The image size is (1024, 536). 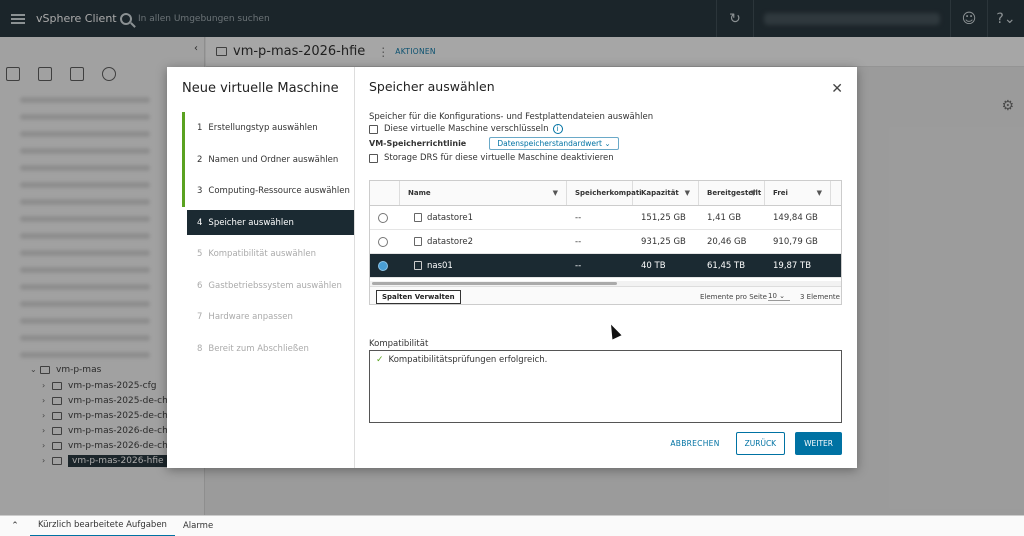 I want to click on page-title: Speicher auswählen, so click(x=432, y=86).